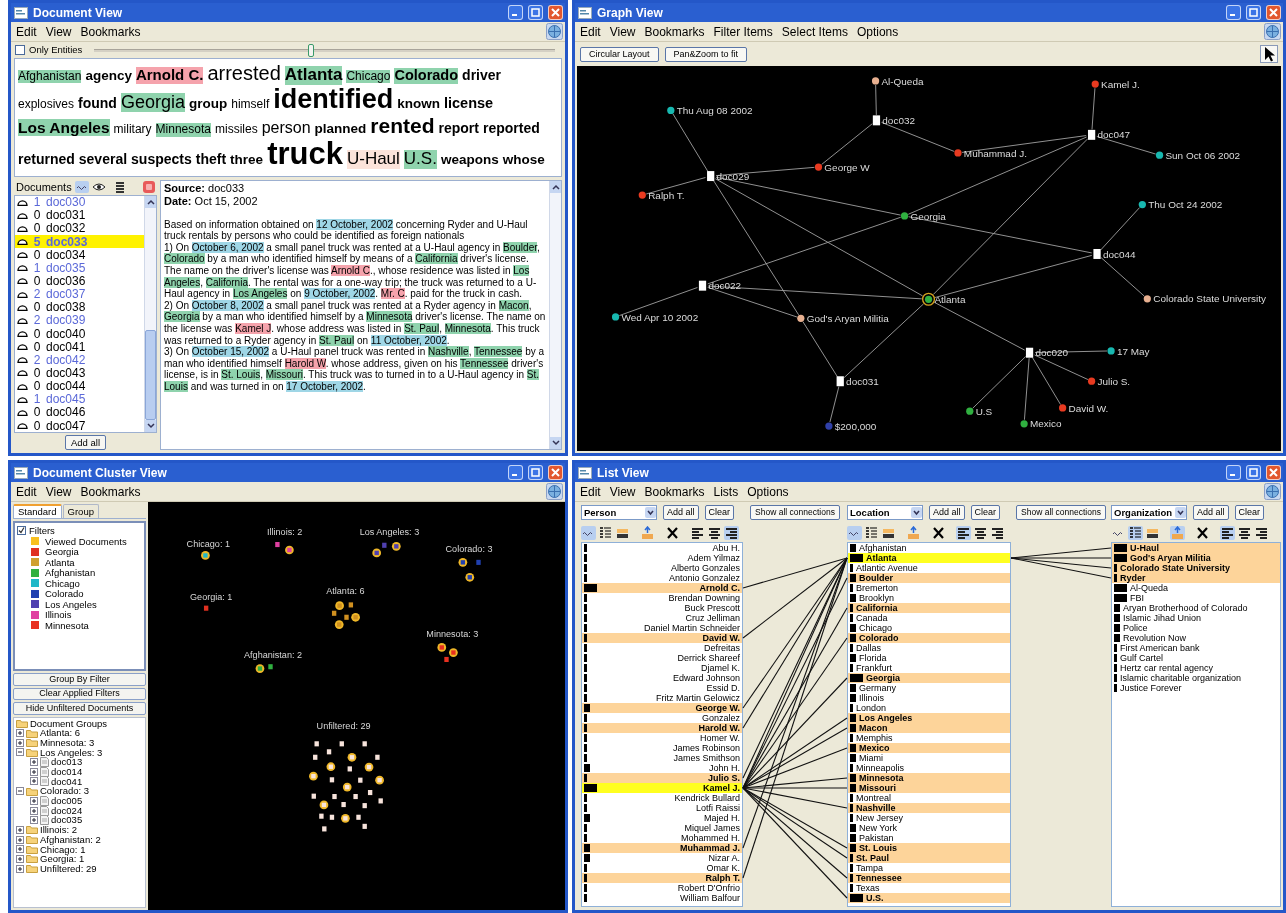 The height and width of the screenshot is (913, 1286). I want to click on cloud-word: several, so click(103, 160).